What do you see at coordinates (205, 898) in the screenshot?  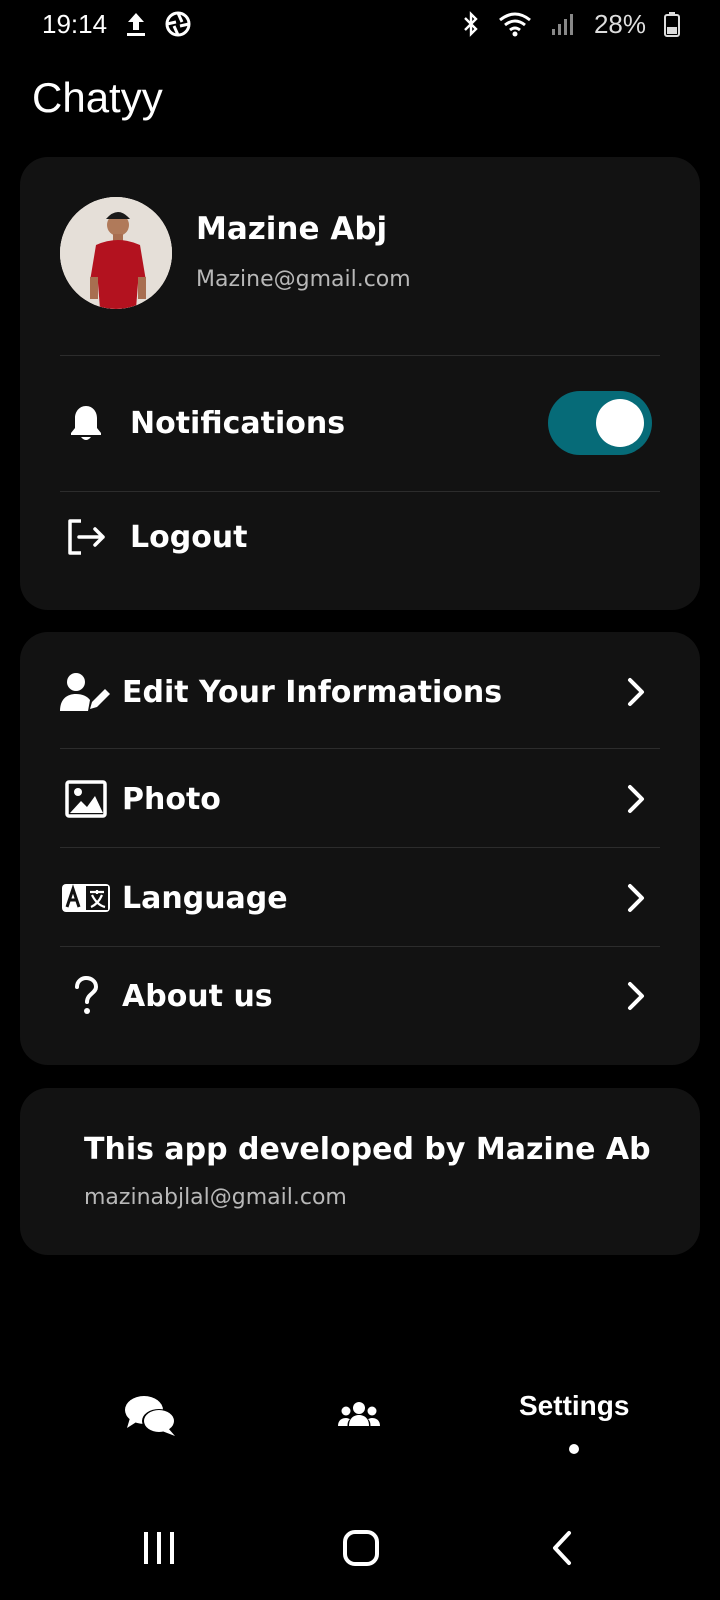 I see `menu-item-label: Language` at bounding box center [205, 898].